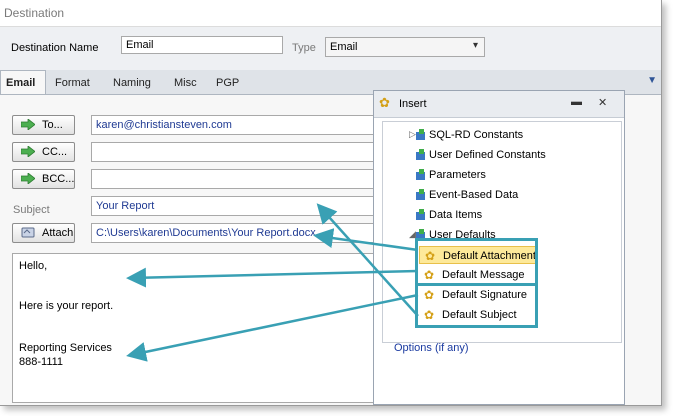  Describe the element at coordinates (367, 260) in the screenshot. I see `arrow-subject` at that location.